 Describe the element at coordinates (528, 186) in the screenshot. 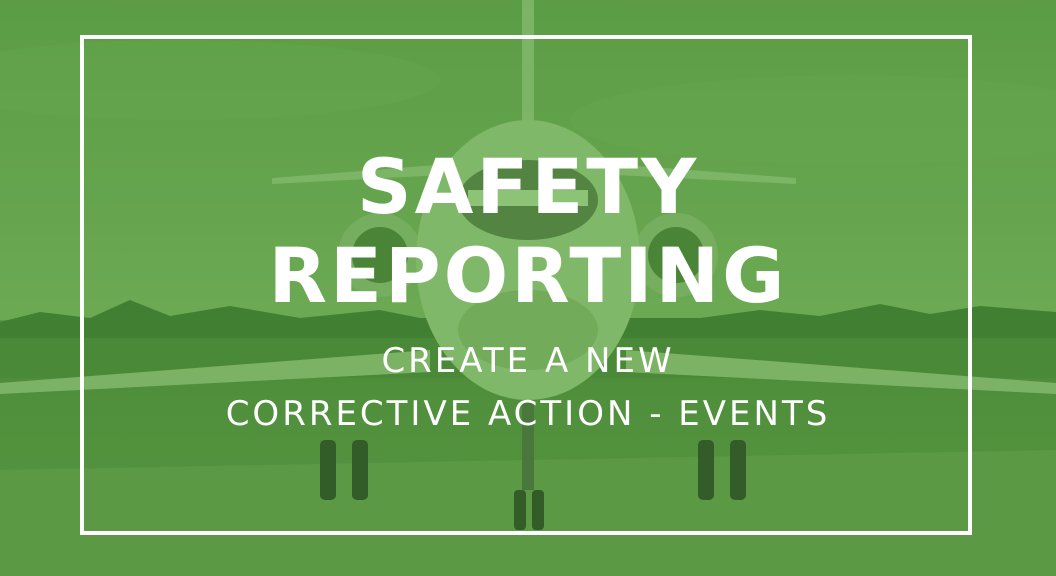

I see `title-line-1: SAFETY` at that location.